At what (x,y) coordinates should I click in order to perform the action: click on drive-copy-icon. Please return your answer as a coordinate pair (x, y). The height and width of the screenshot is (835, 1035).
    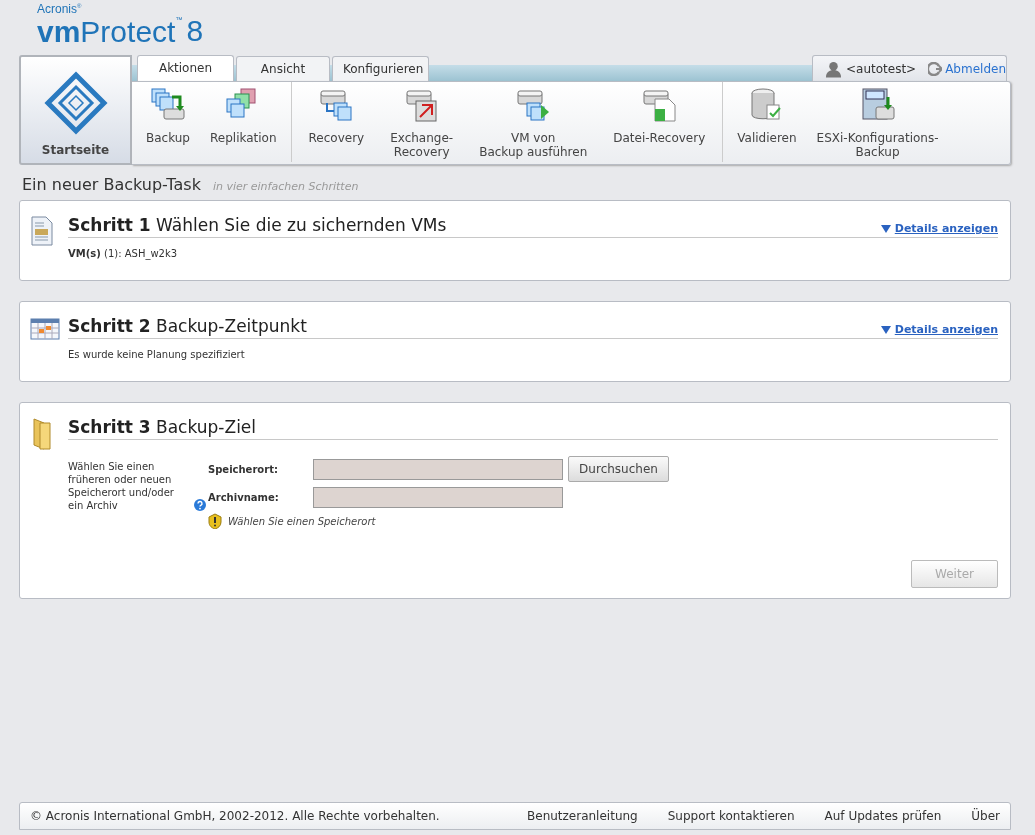
    Looking at the image, I should click on (168, 105).